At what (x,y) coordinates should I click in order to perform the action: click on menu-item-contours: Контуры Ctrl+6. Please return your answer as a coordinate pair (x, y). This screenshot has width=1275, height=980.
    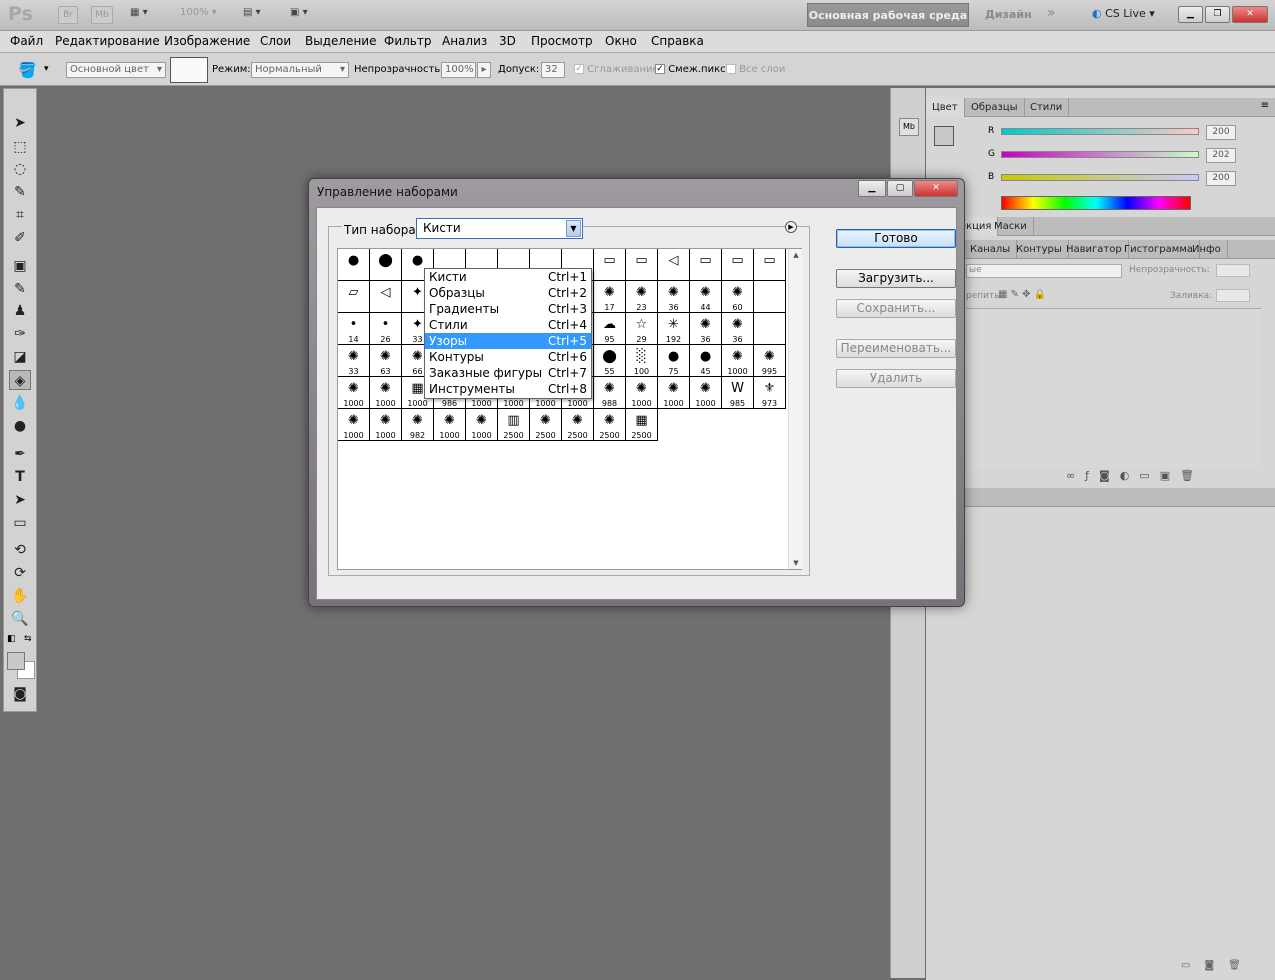
    Looking at the image, I should click on (508, 357).